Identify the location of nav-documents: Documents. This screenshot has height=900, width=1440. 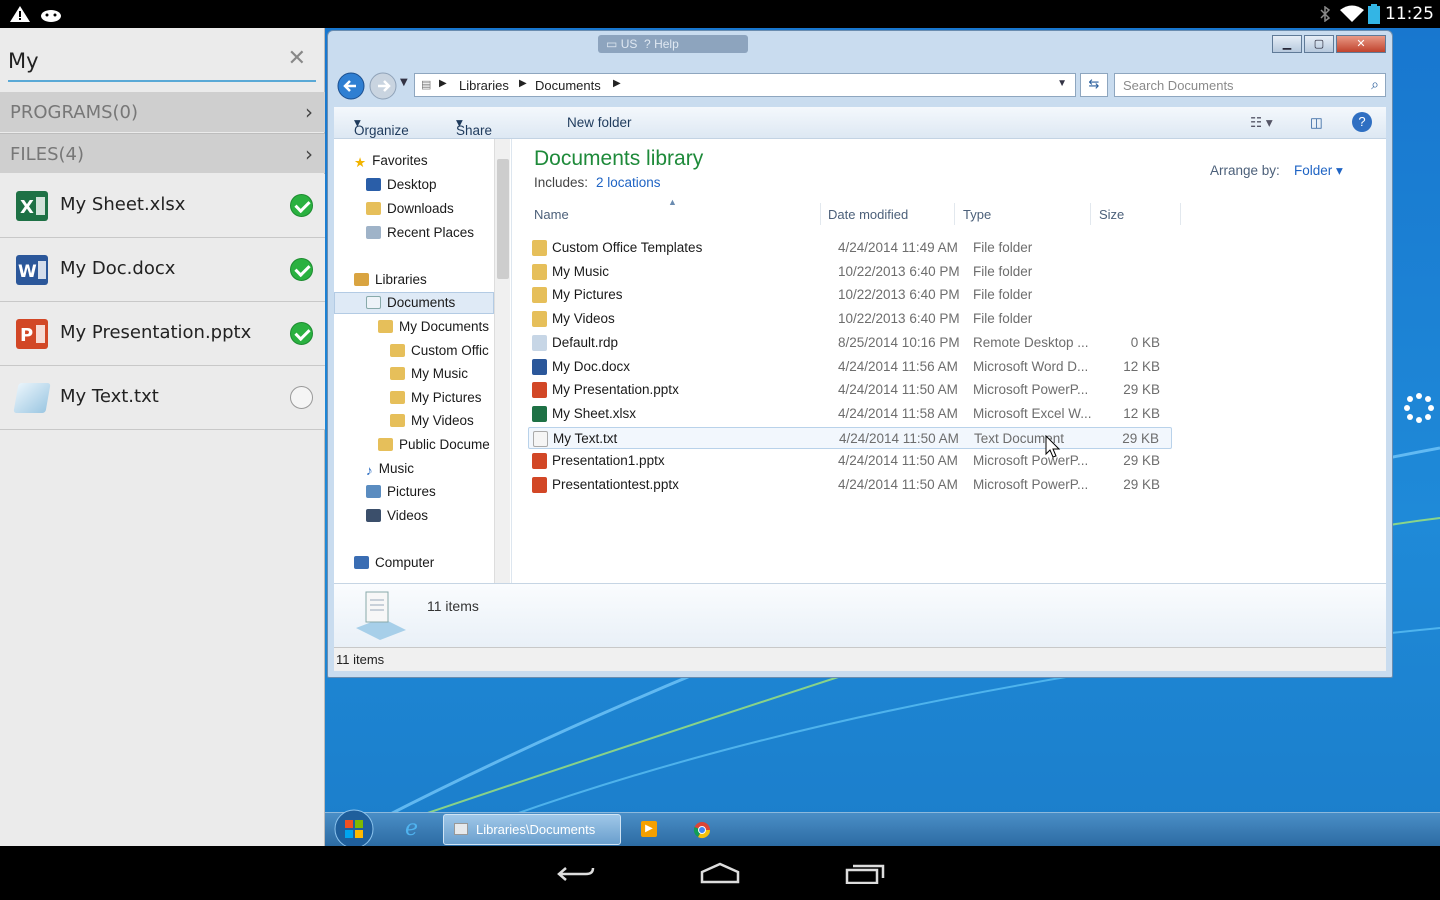
(410, 303).